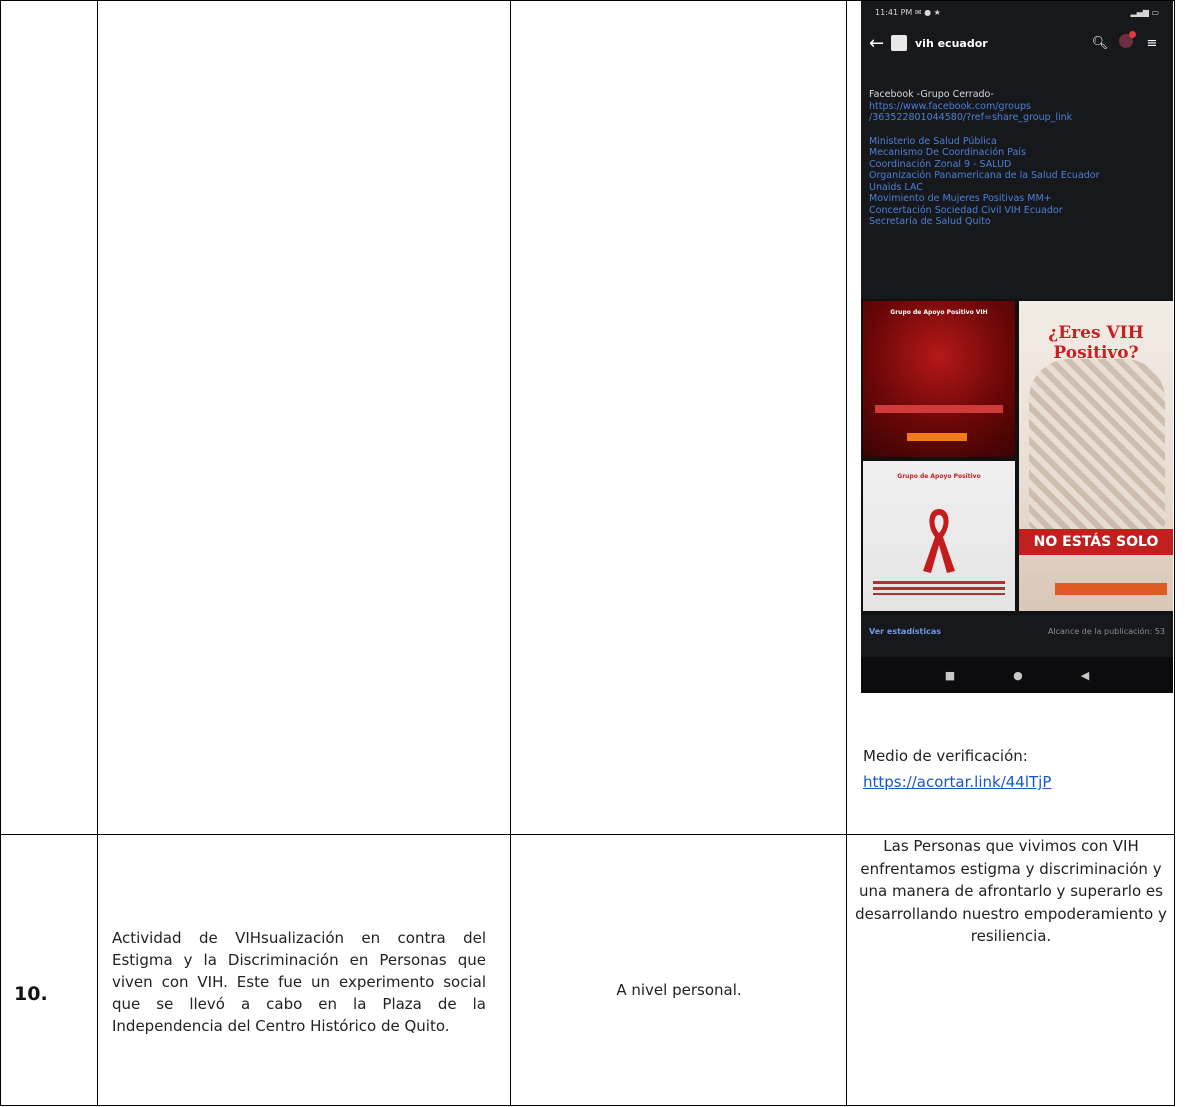 The height and width of the screenshot is (1107, 1185). What do you see at coordinates (49, 970) in the screenshot?
I see `number-cell: 10.` at bounding box center [49, 970].